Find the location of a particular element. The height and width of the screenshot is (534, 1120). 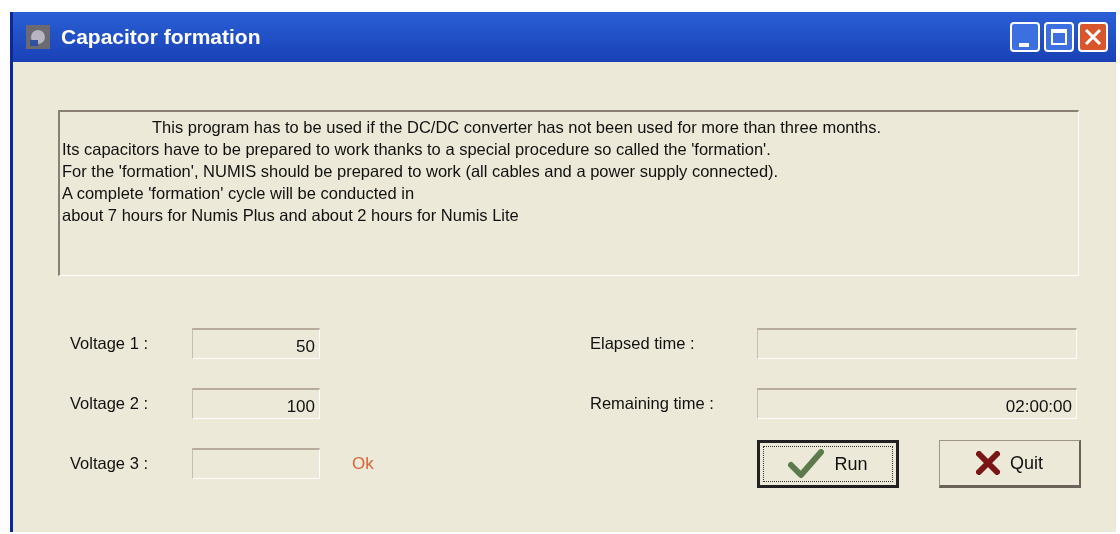

check-icon is located at coordinates (806, 464).